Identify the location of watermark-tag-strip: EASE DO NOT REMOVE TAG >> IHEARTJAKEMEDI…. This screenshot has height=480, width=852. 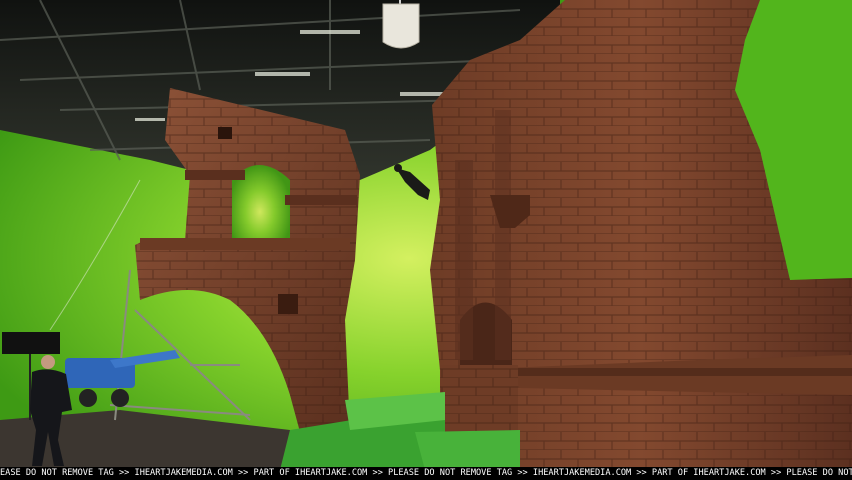
(426, 473).